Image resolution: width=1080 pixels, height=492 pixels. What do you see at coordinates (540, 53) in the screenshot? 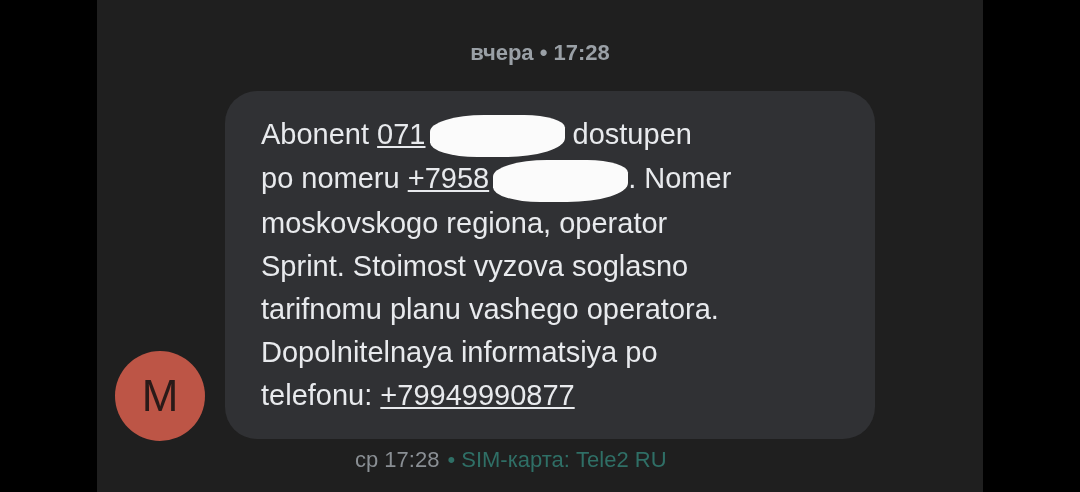
I see `date-header: вчера • 17:28` at bounding box center [540, 53].